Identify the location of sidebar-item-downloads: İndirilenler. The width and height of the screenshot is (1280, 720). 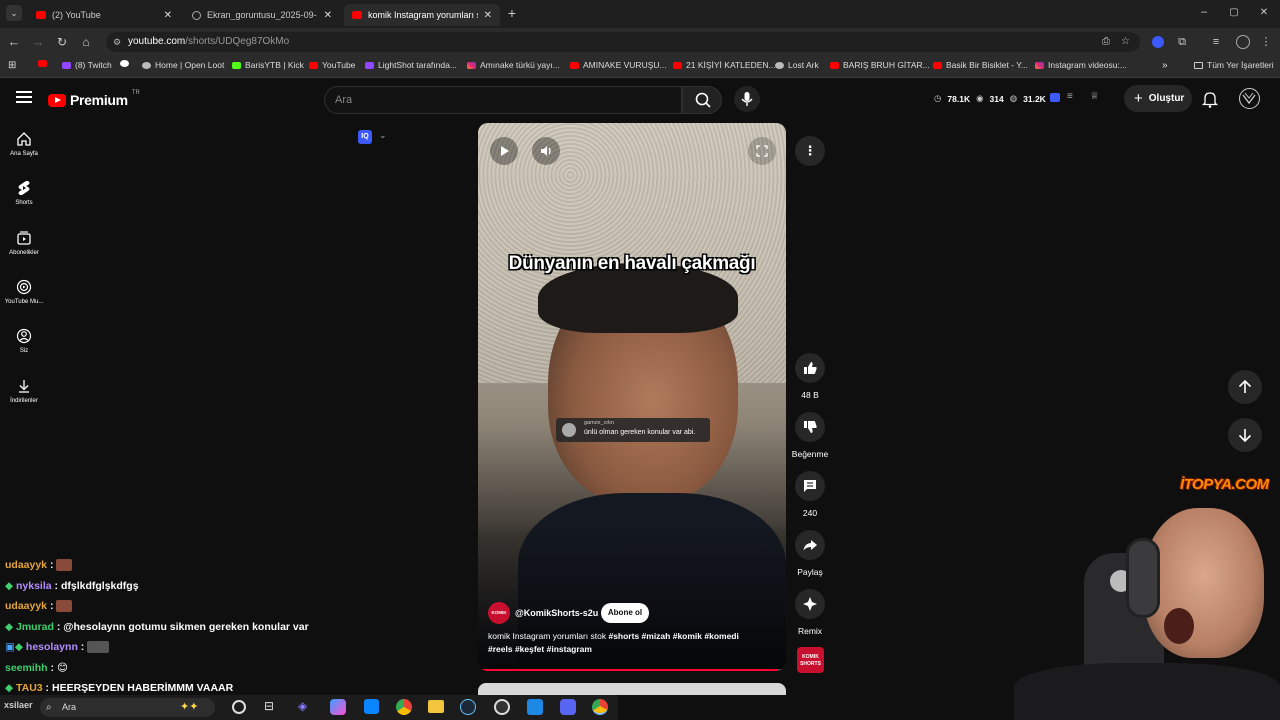
(24, 391).